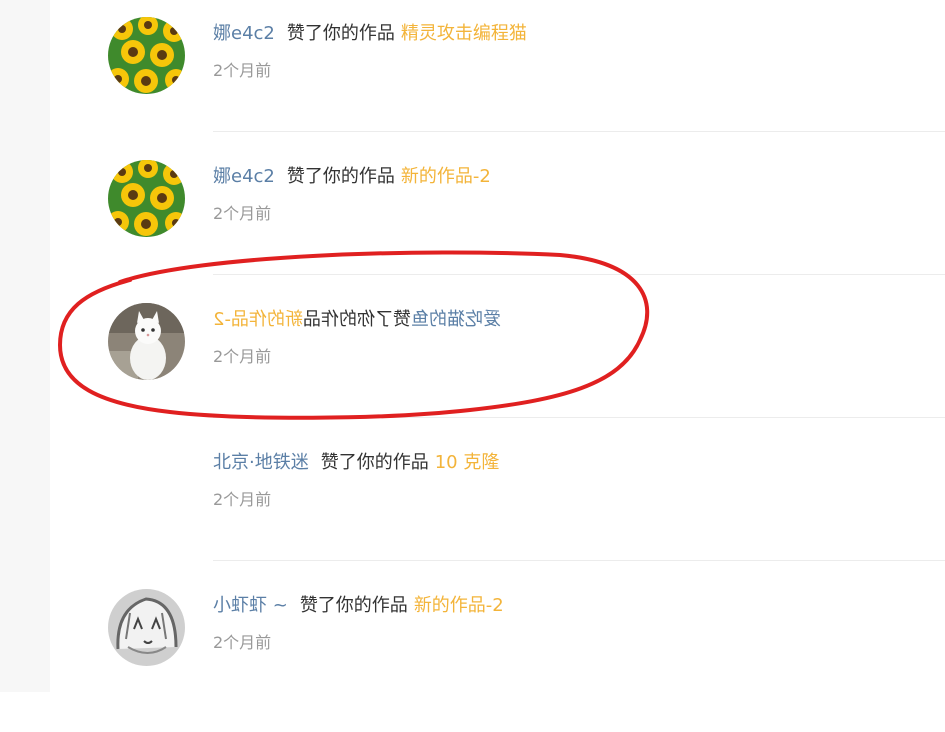 This screenshot has width=945, height=732. I want to click on notification-text: 娜e4c2 赞了你的作品 新的作品-2, so click(352, 177).